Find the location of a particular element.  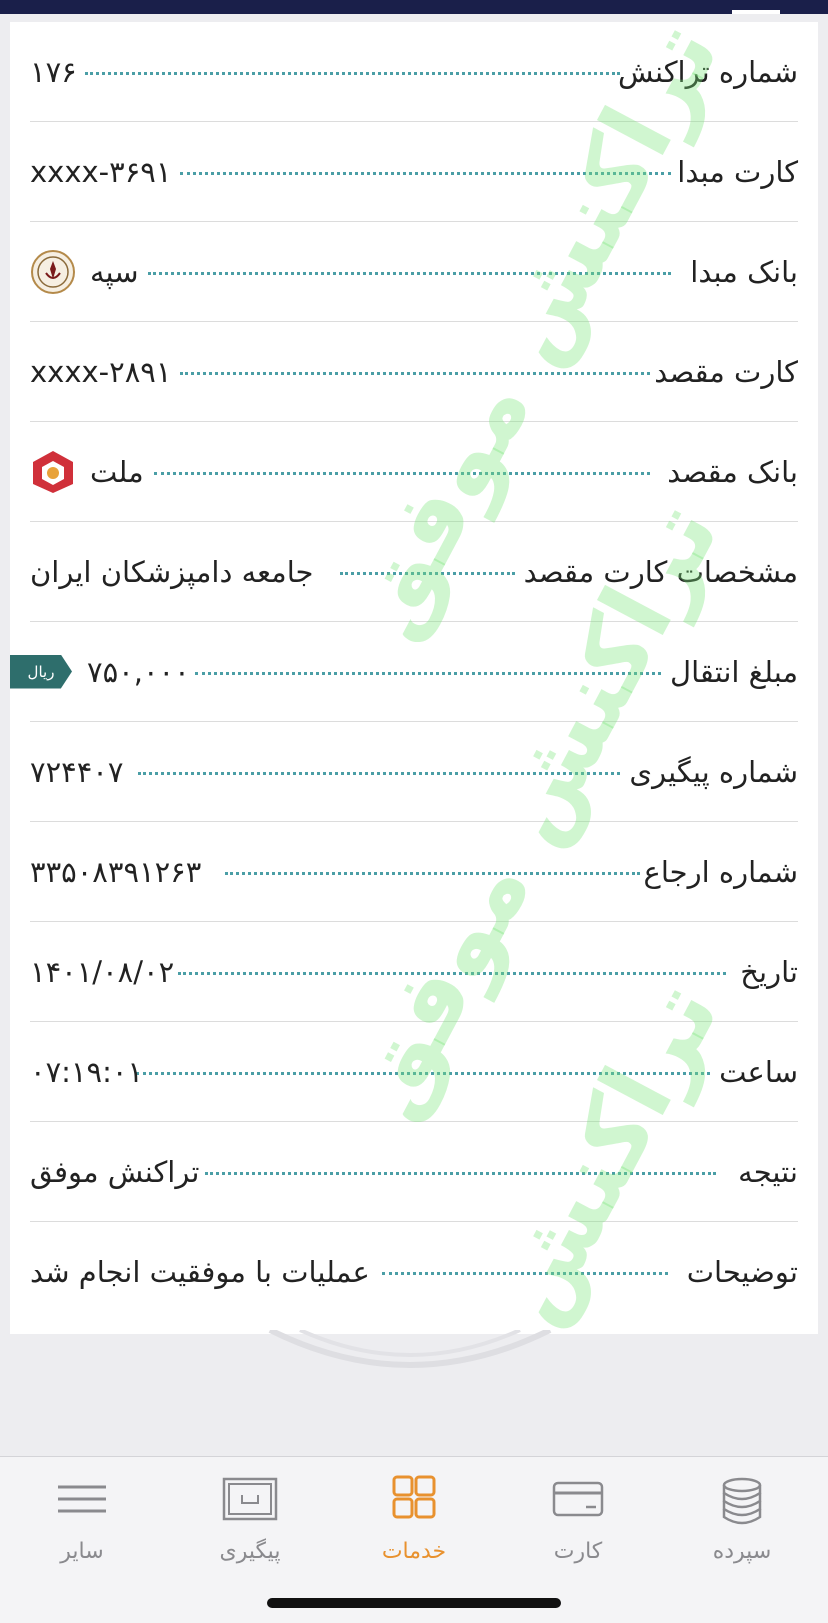

date-value: ۱۴۰۱/۰۸/۰۲ is located at coordinates (102, 971).